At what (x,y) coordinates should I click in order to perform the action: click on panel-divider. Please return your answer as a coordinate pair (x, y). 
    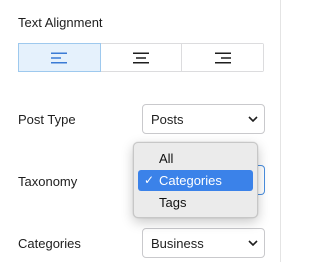
    Looking at the image, I should click on (280, 131).